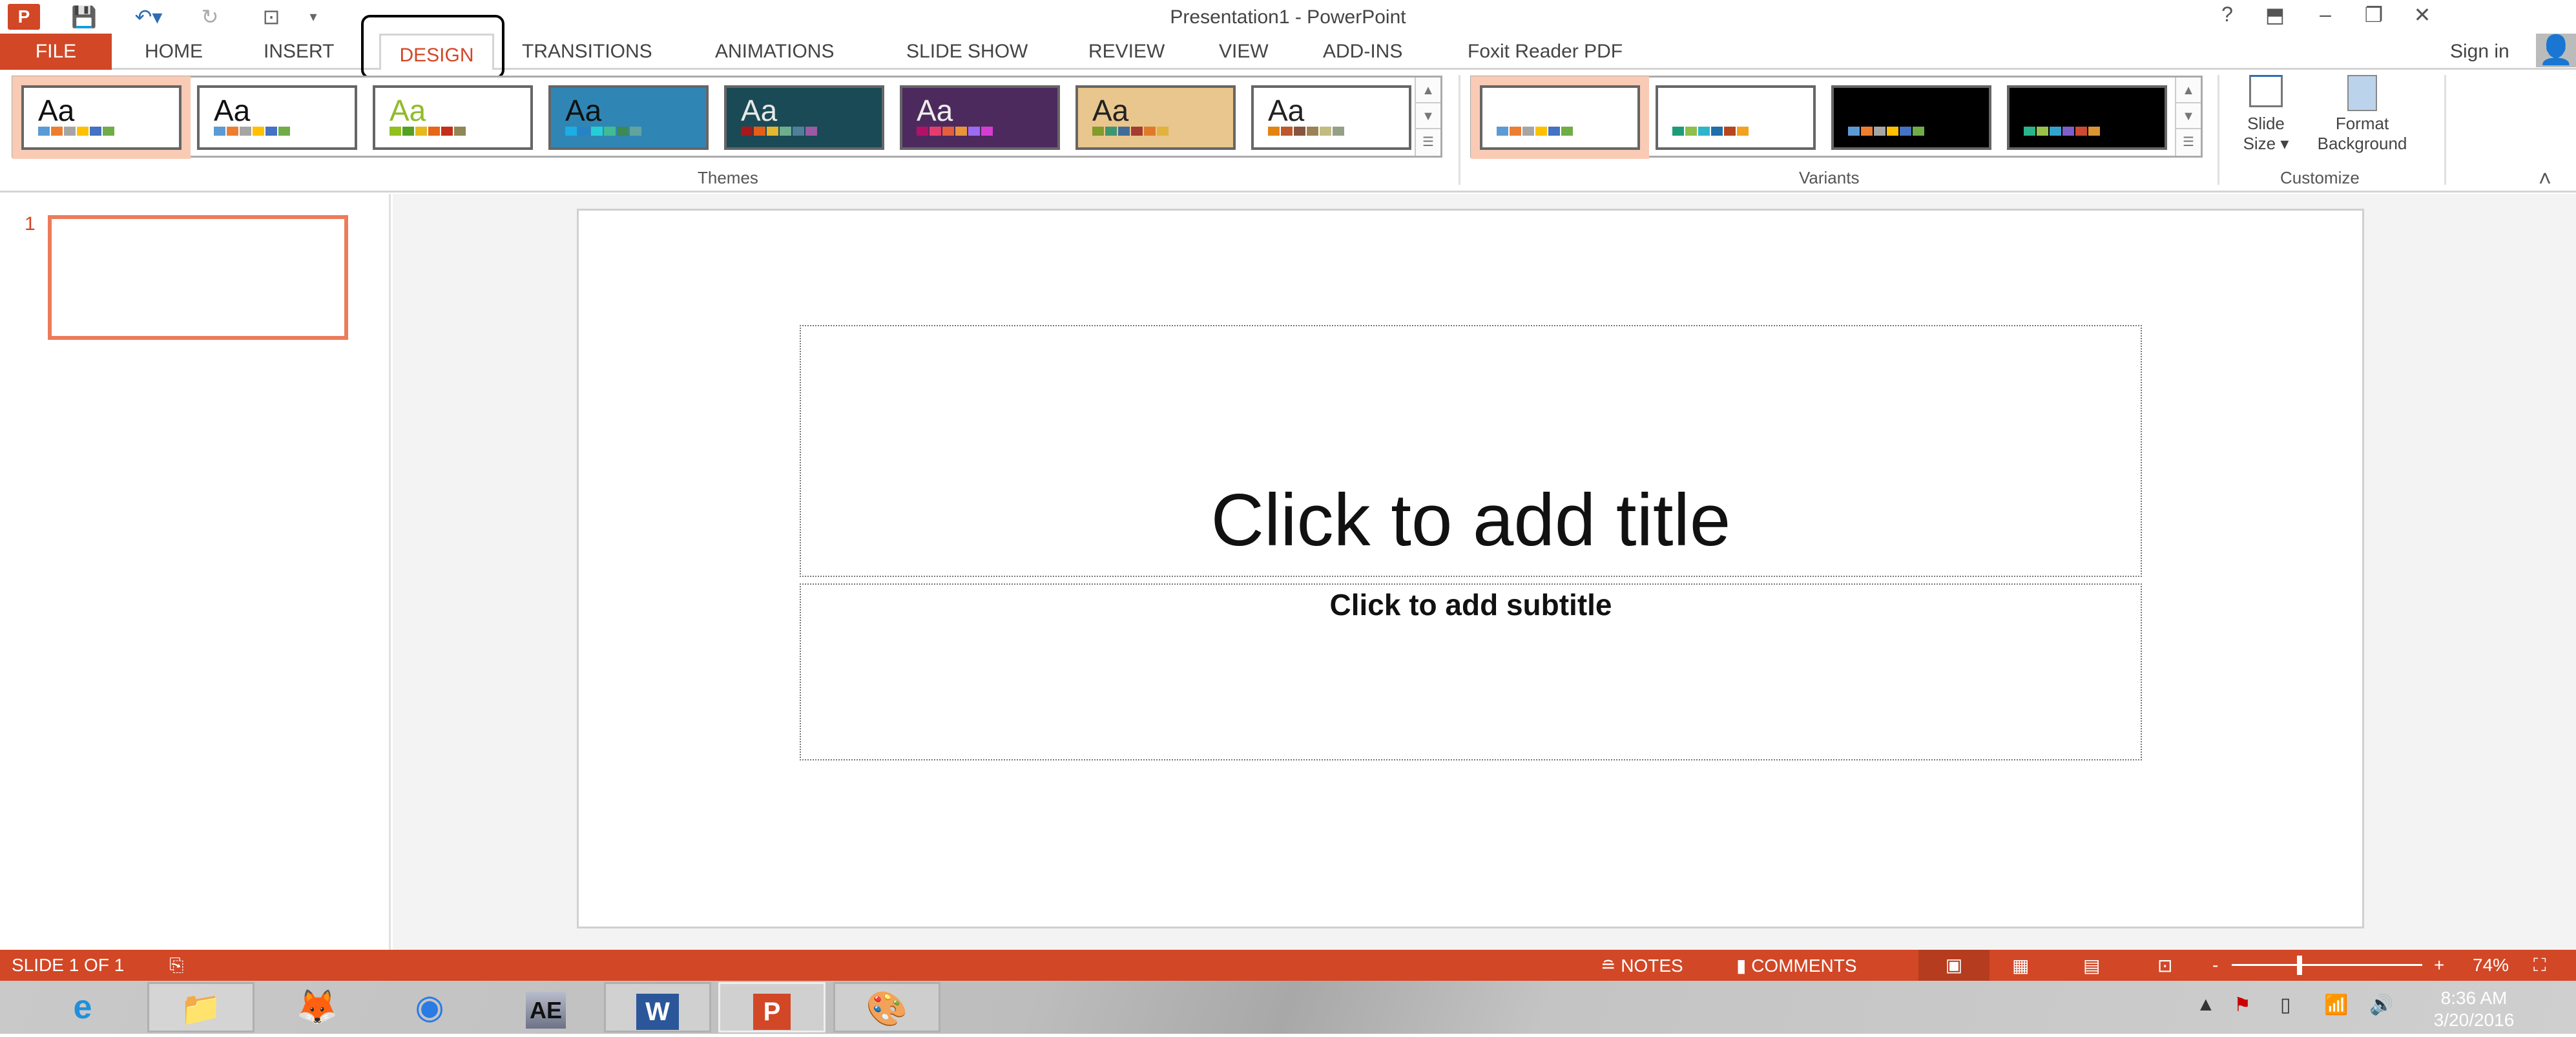  Describe the element at coordinates (2381, 1005) in the screenshot. I see `volume-icon: 🔊` at that location.